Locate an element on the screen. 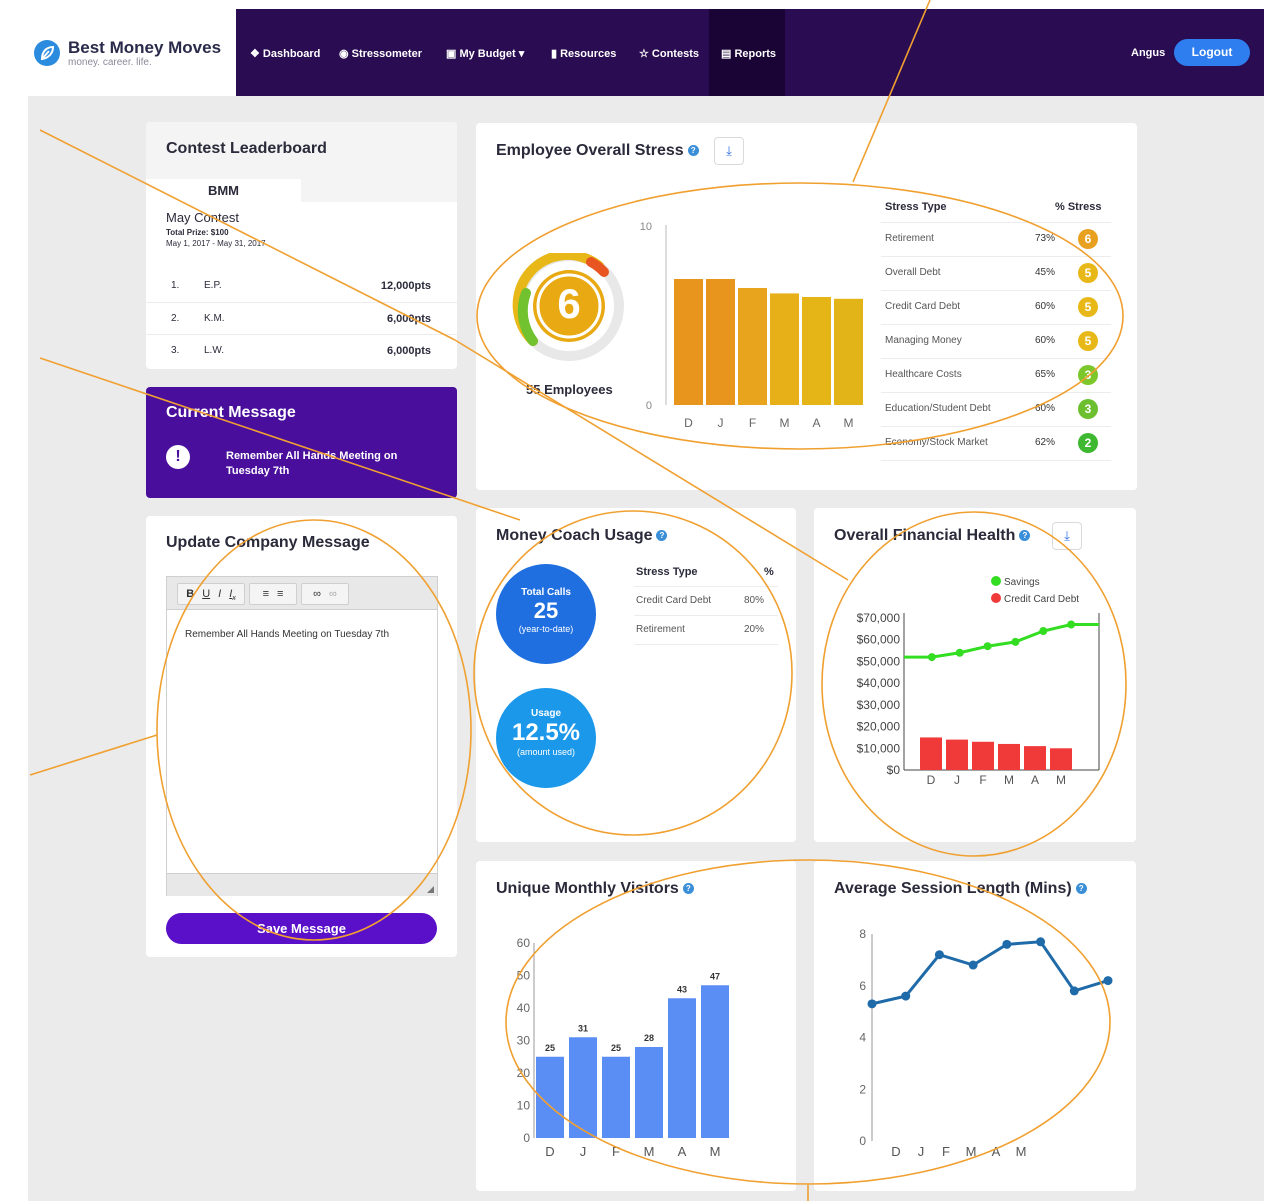 The width and height of the screenshot is (1264, 1201). visitors-title: Unique Monthly Visitors? is located at coordinates (595, 889).